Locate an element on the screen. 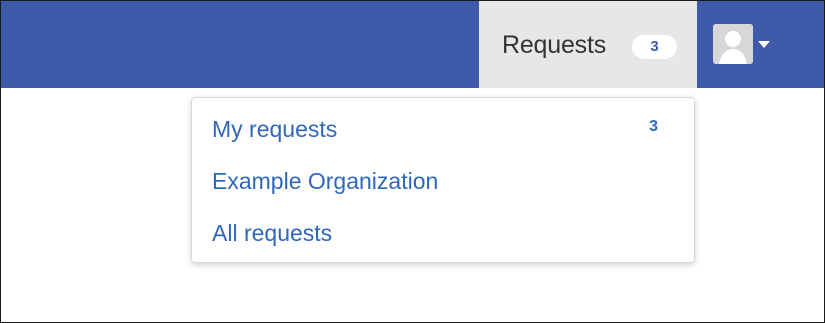 The image size is (825, 323). requests-menu-button: Requests 3 is located at coordinates (588, 44).